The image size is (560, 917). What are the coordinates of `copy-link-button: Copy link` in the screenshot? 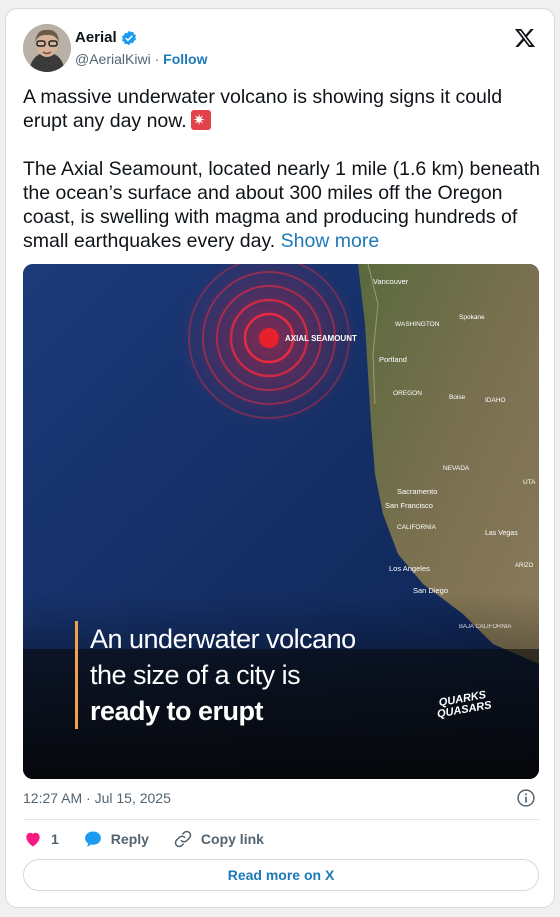 It's located at (218, 839).